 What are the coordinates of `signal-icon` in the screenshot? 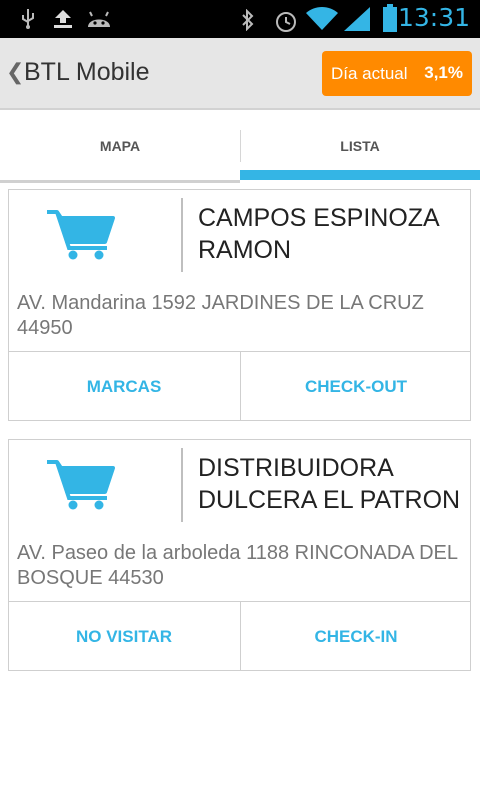 It's located at (357, 19).